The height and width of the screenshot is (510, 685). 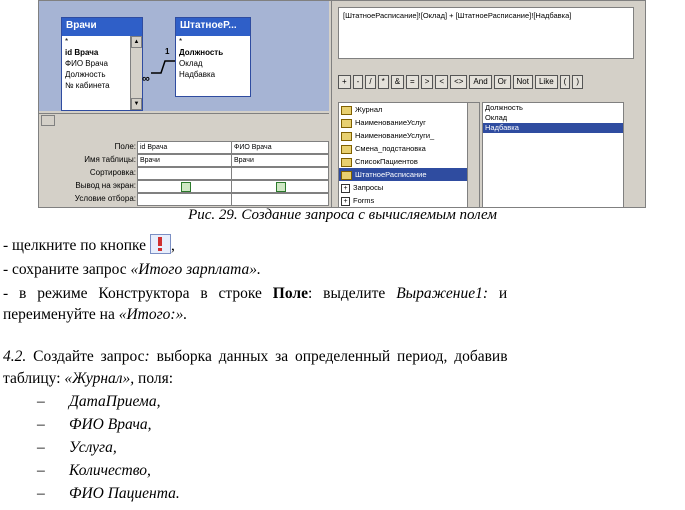 I want to click on text-italic: ФИО Врача,, so click(x=110, y=424).